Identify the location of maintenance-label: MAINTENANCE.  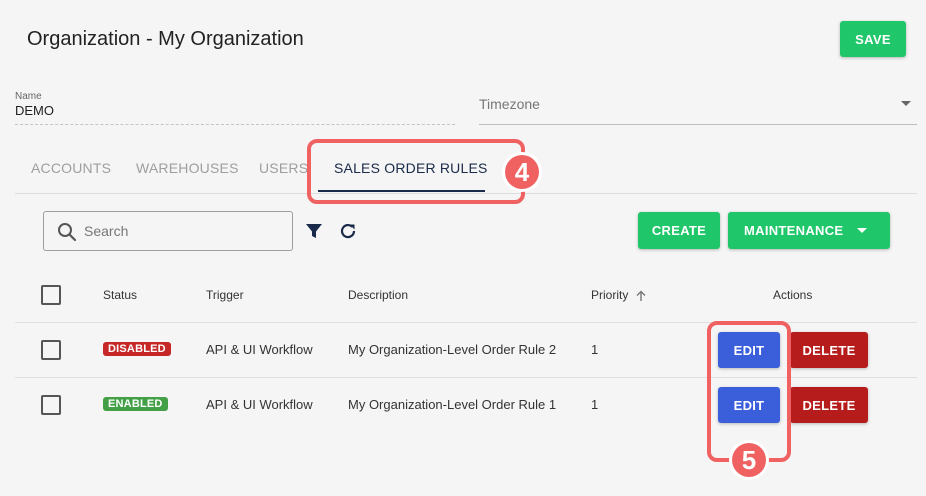
(794, 230).